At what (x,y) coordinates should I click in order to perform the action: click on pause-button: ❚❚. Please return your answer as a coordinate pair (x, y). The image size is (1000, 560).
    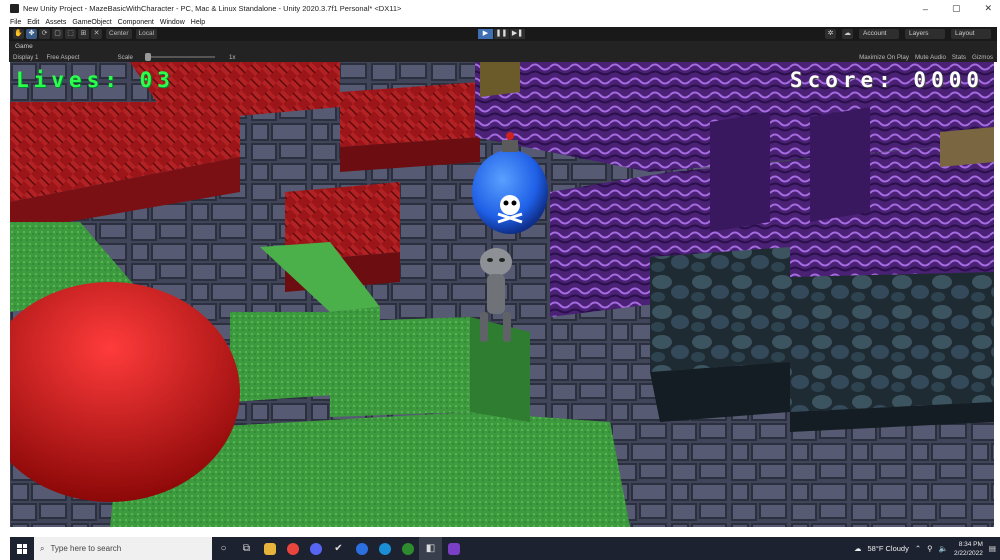
    Looking at the image, I should click on (501, 34).